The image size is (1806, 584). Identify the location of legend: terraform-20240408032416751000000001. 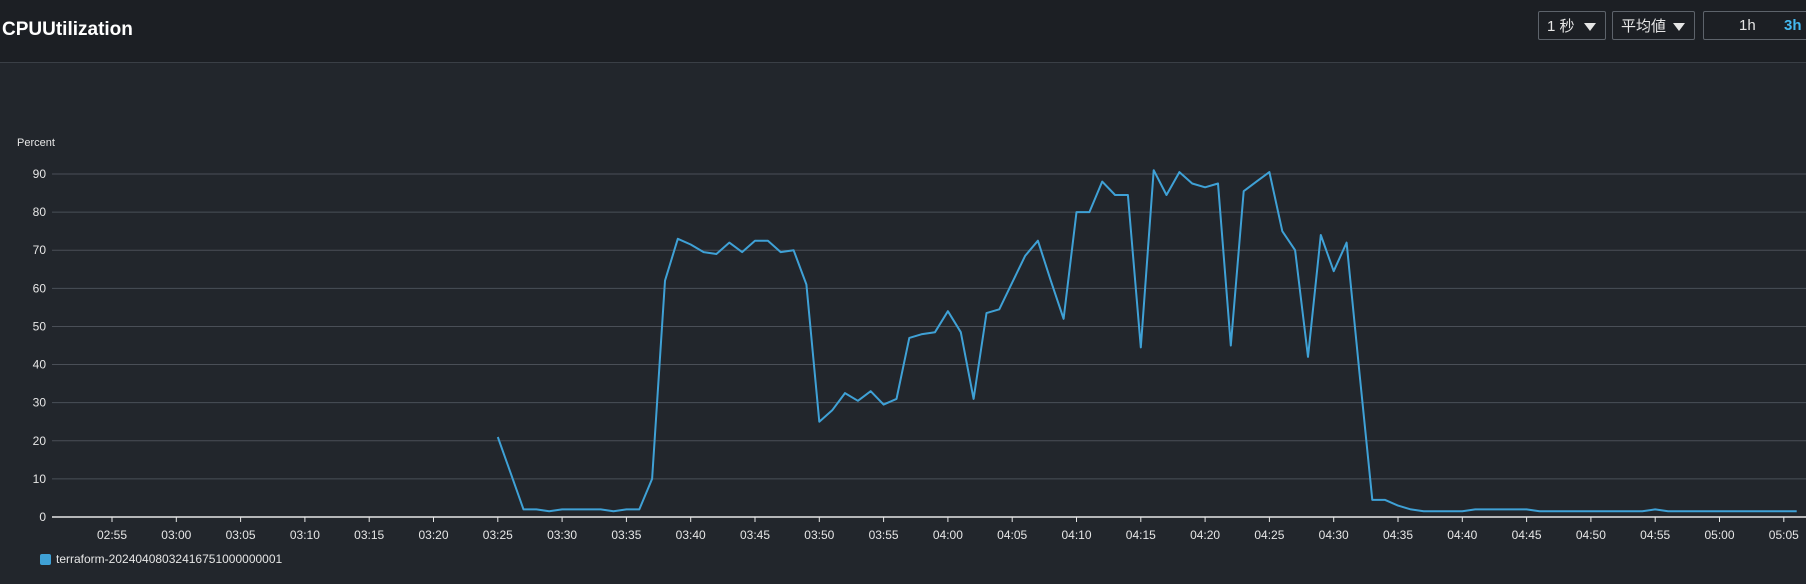
(161, 559).